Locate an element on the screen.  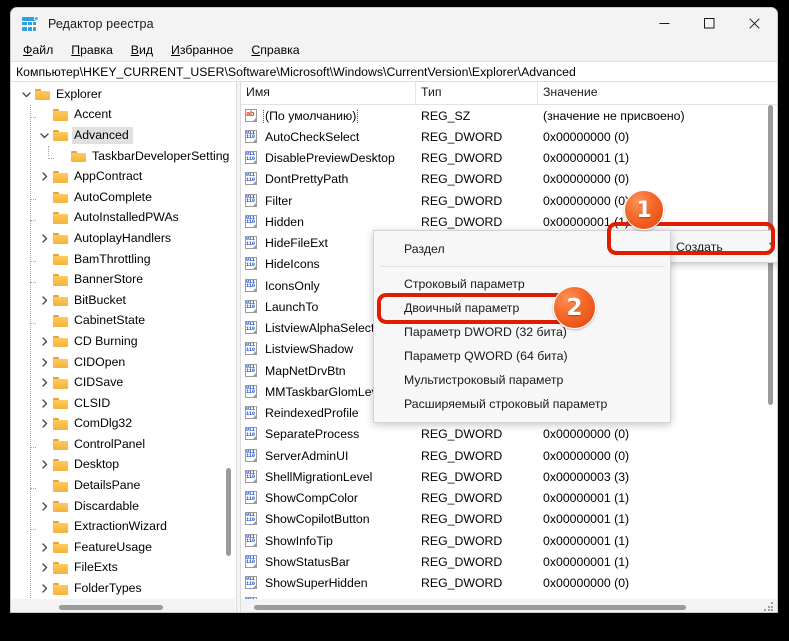
tree-item-desktop: Desktop is located at coordinates (114, 465).